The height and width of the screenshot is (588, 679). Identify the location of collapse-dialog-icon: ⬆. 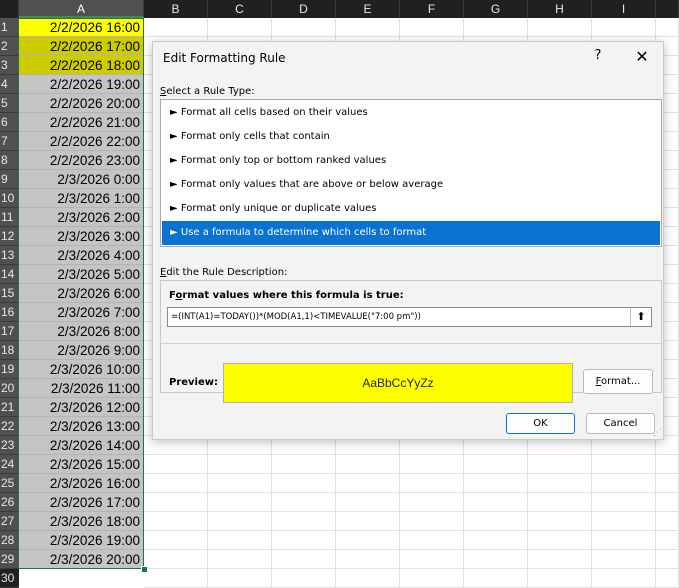
(640, 317).